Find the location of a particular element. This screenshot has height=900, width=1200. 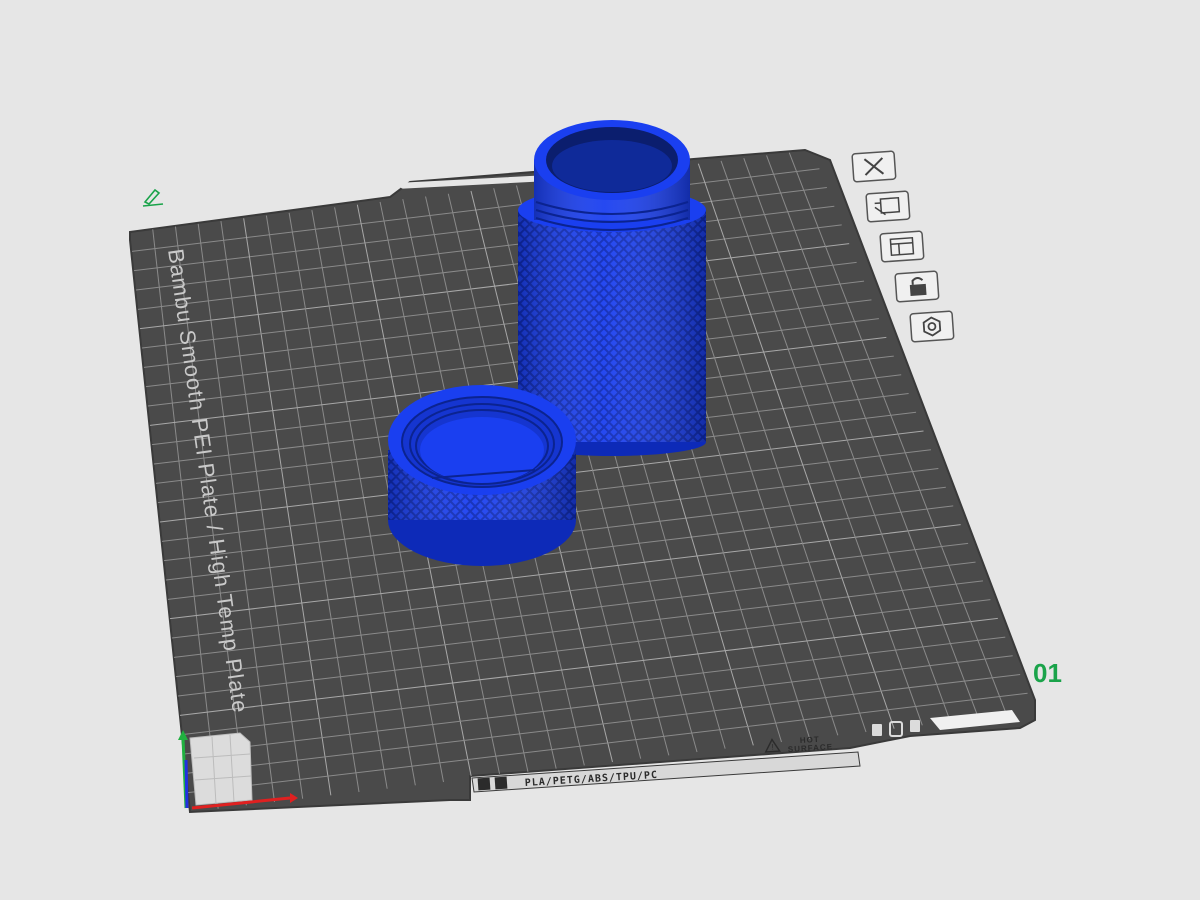

plate-number: 01 is located at coordinates (1047, 673).